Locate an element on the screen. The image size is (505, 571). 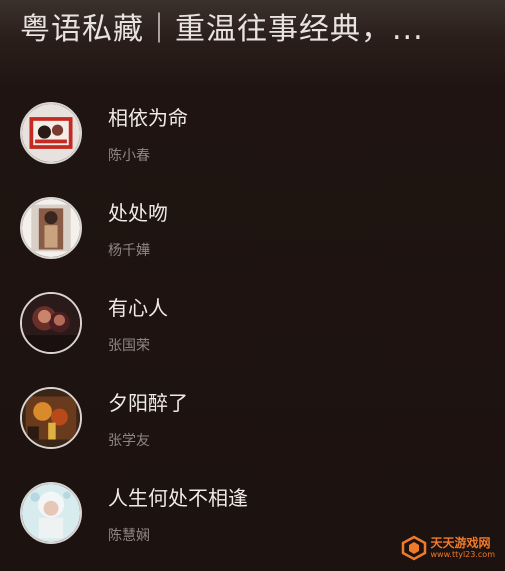
watermark-name: 天天游戏网 is located at coordinates (460, 543).